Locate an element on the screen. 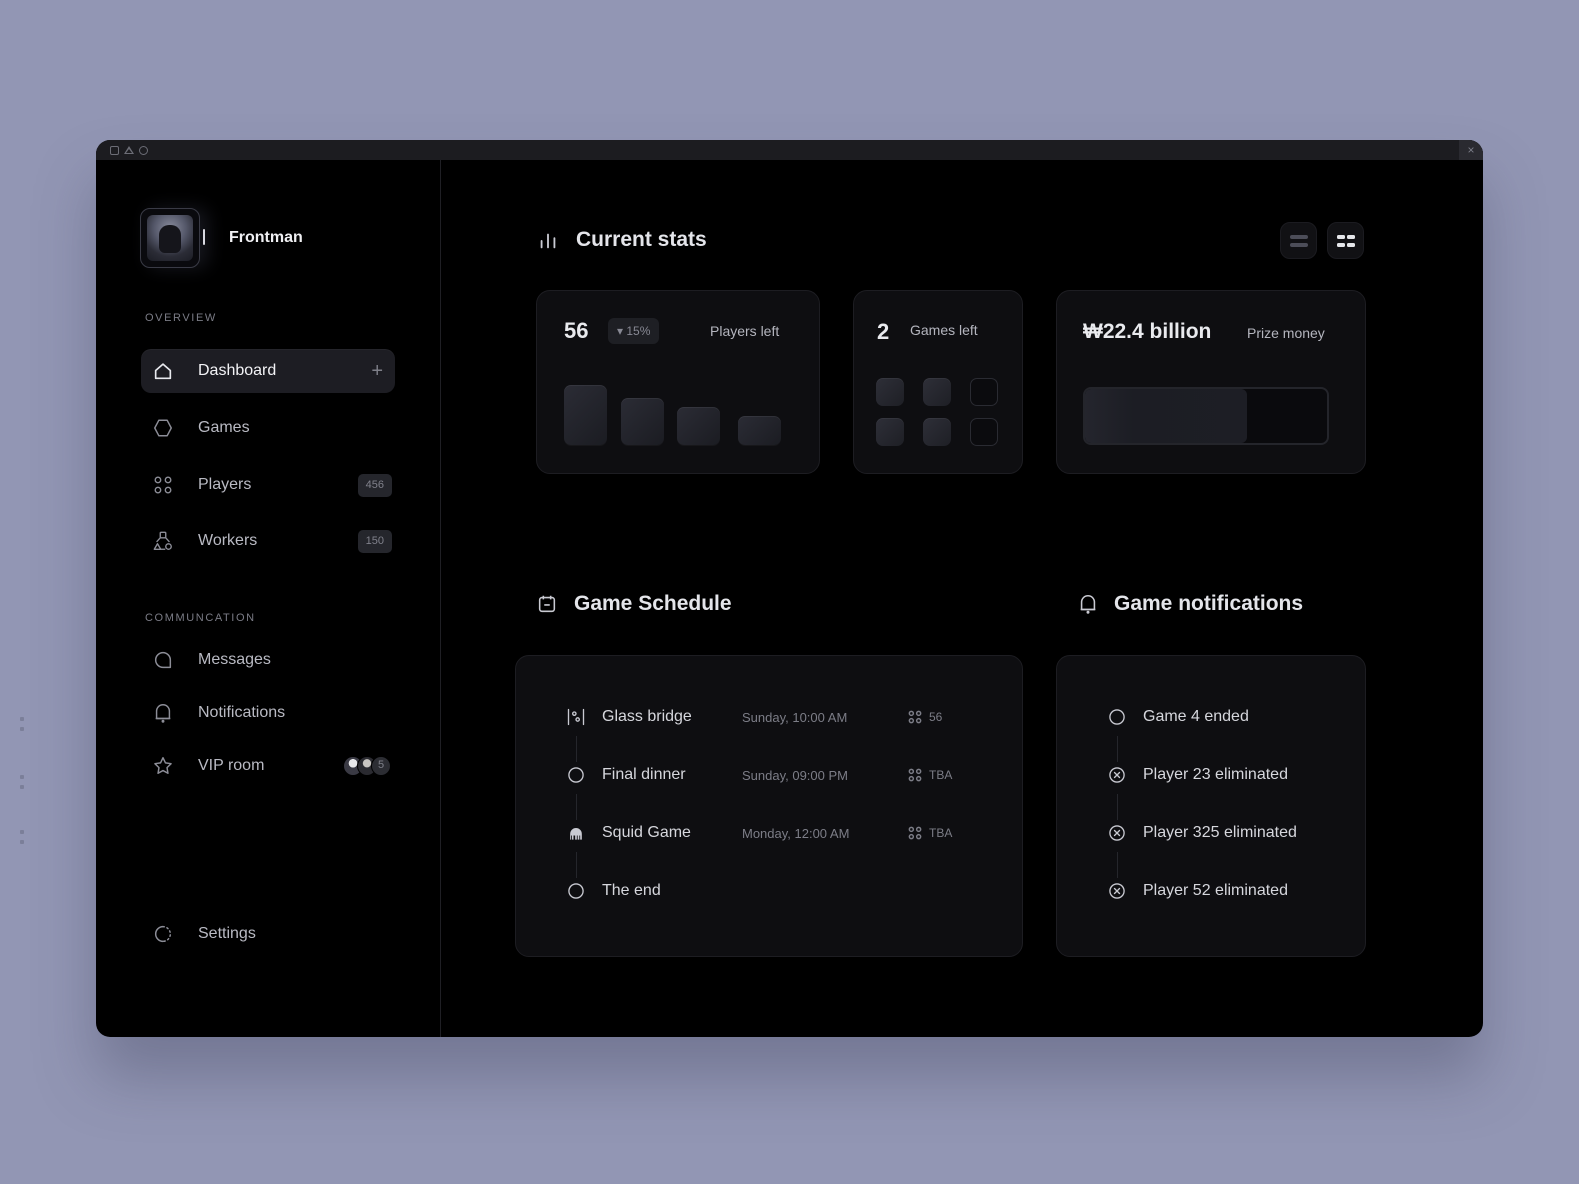 The image size is (1579, 1184). notification-text: Player 325 eliminated is located at coordinates (1220, 832).